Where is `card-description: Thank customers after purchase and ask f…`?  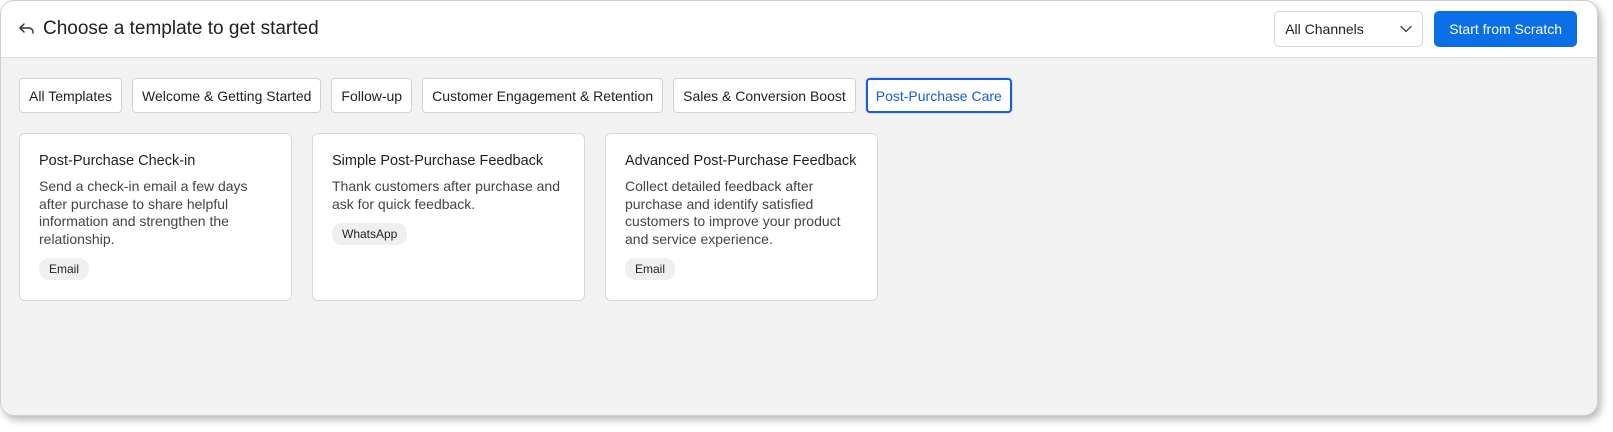
card-description: Thank customers after purchase and ask f… is located at coordinates (446, 195).